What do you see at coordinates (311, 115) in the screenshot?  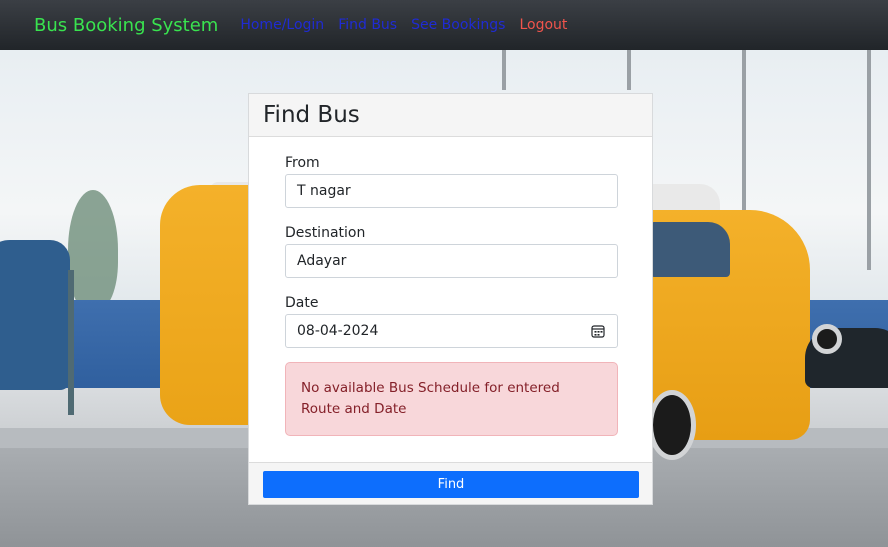 I see `card-title: Find Bus` at bounding box center [311, 115].